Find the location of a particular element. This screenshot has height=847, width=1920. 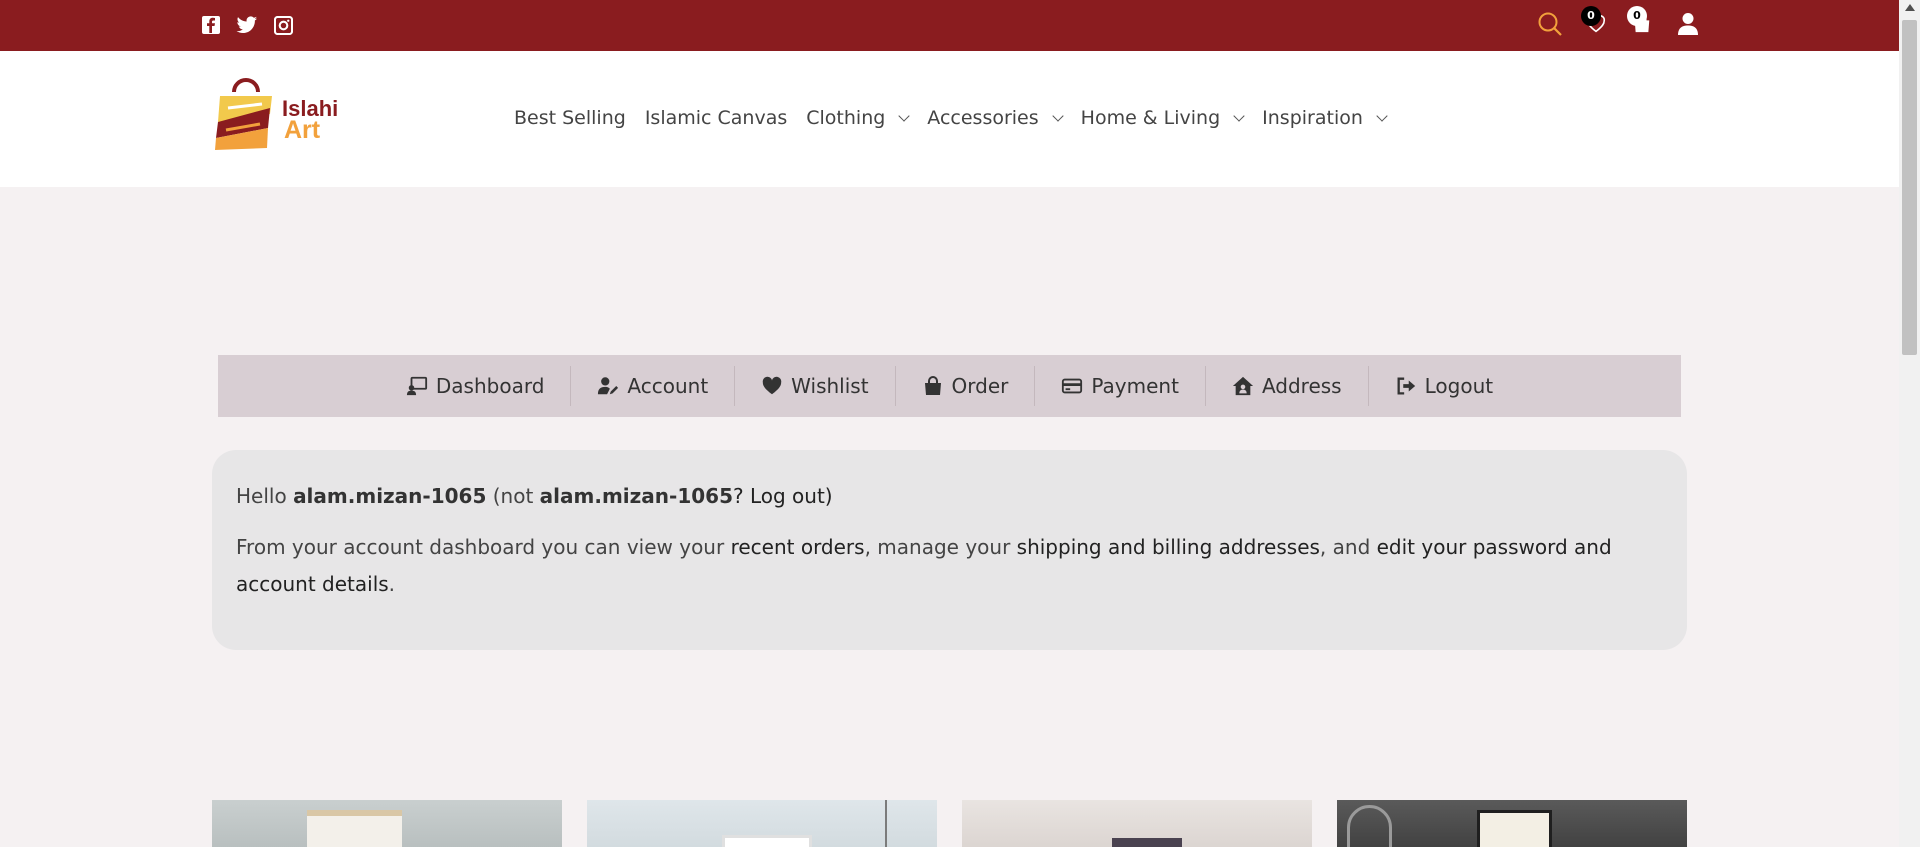

wishlist-button: 0 is located at coordinates (1595, 22).